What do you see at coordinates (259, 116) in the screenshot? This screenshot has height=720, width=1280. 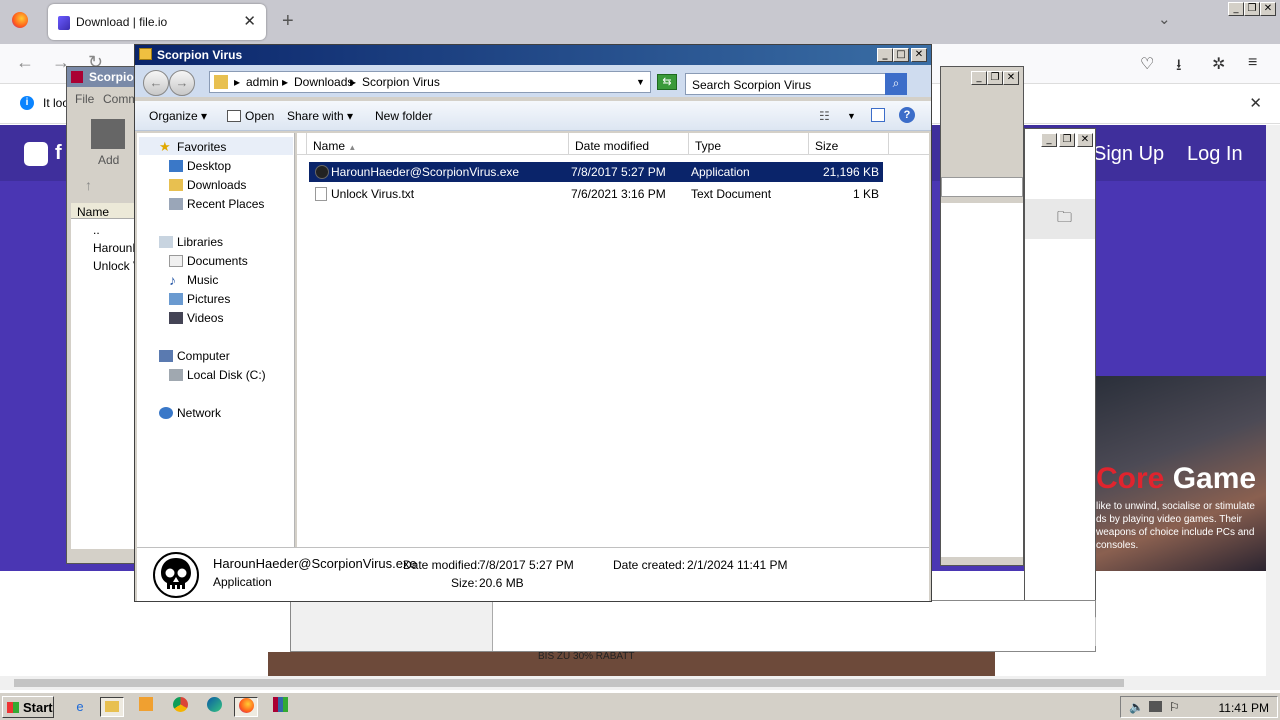 I see `open-button: Open` at bounding box center [259, 116].